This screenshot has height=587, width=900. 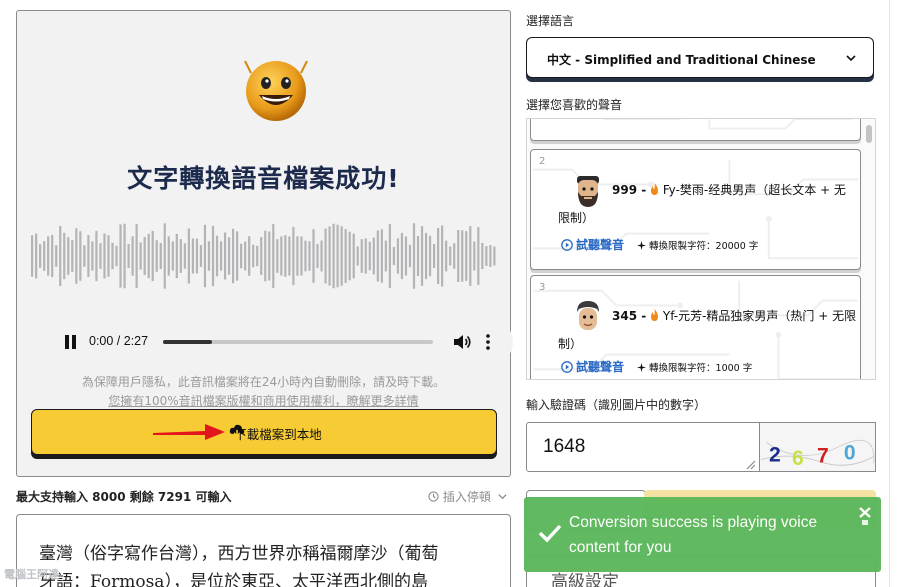 I want to click on insert-pause-button: 插入停頓, so click(x=467, y=496).